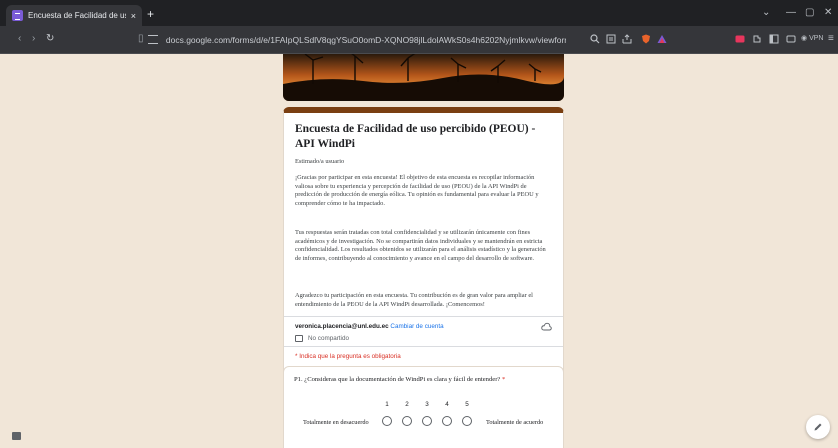  Describe the element at coordinates (342, 326) in the screenshot. I see `account-email: veronica.placencia@unl.edu.ec` at that location.